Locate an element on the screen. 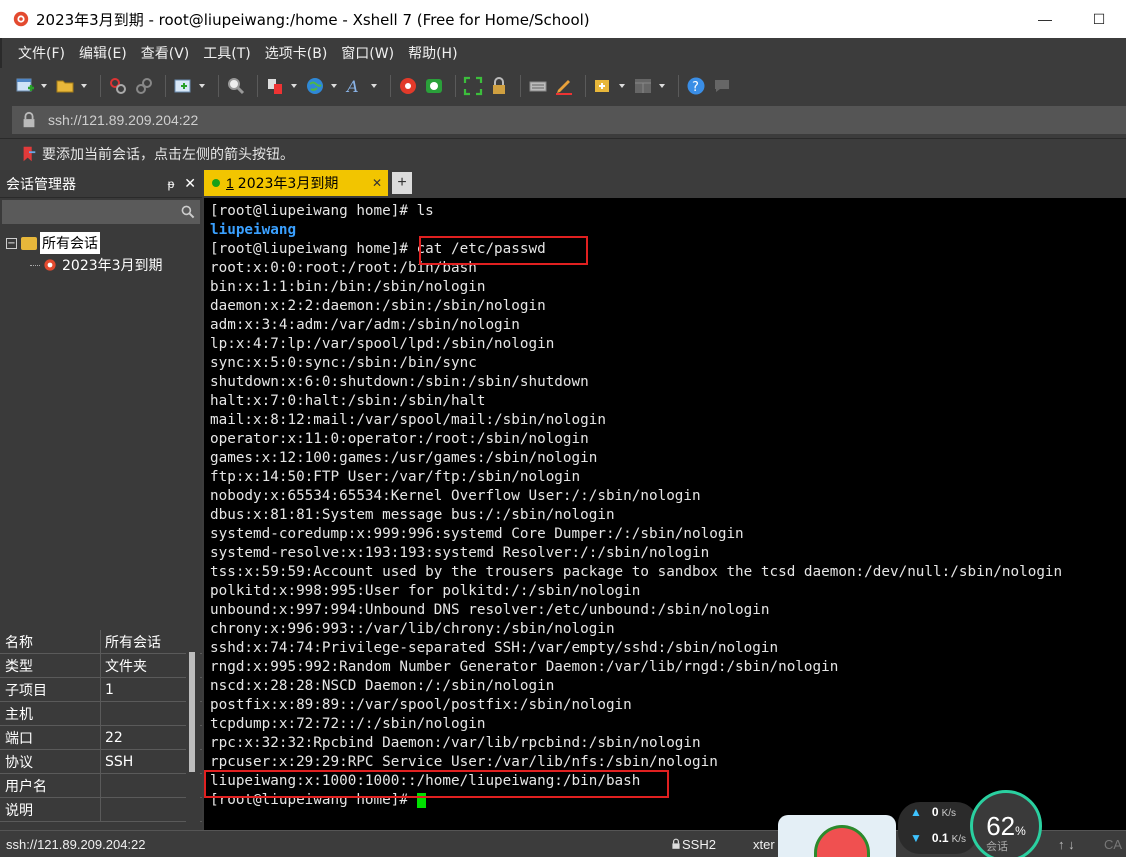  address-bar: ssh://121.89.209.204:22 is located at coordinates (569, 120).